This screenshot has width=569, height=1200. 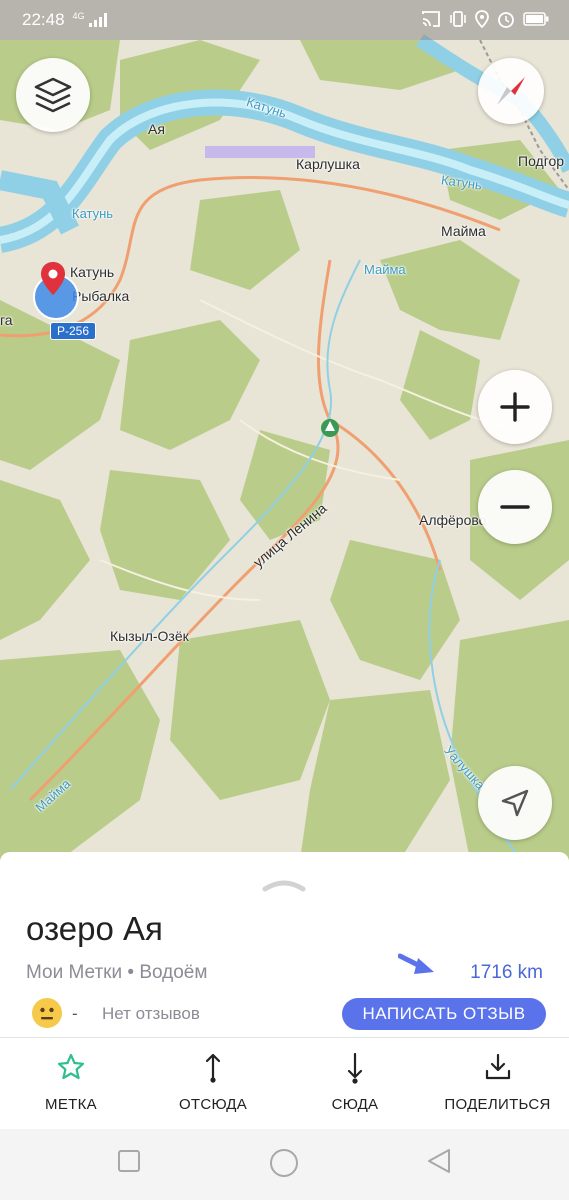 What do you see at coordinates (385, 269) in the screenshot?
I see `map-label-mayma-river-top: Майма` at bounding box center [385, 269].